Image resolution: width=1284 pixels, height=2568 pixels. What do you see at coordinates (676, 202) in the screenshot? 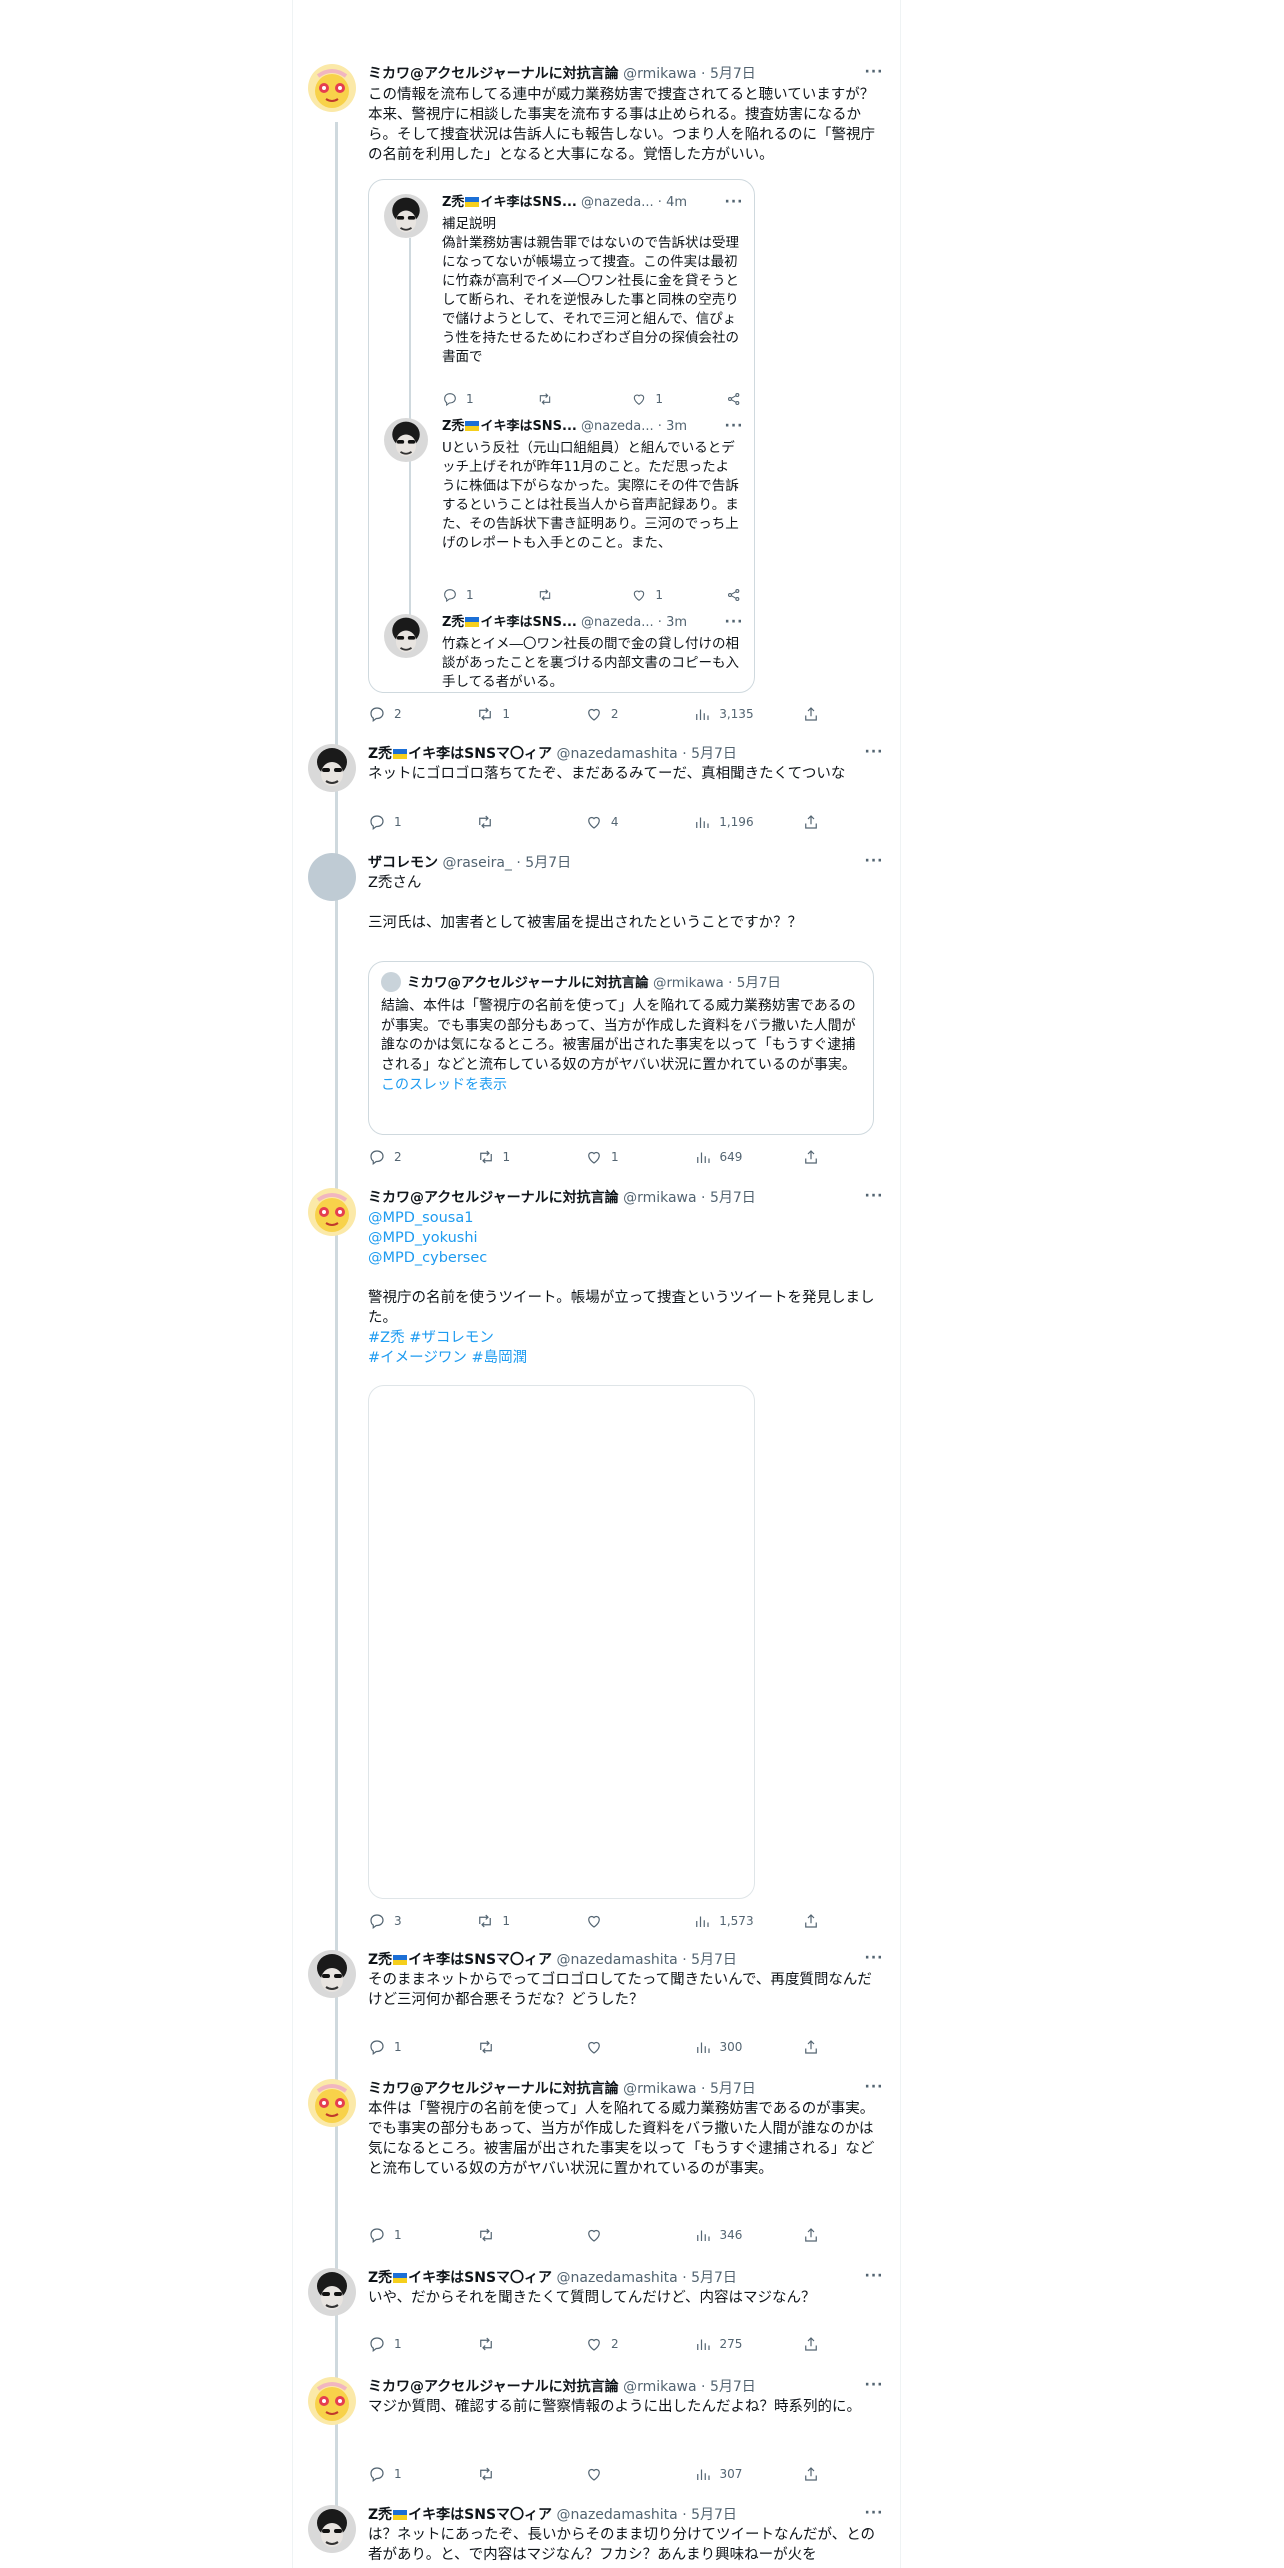
I see `timestamp: 4m` at bounding box center [676, 202].